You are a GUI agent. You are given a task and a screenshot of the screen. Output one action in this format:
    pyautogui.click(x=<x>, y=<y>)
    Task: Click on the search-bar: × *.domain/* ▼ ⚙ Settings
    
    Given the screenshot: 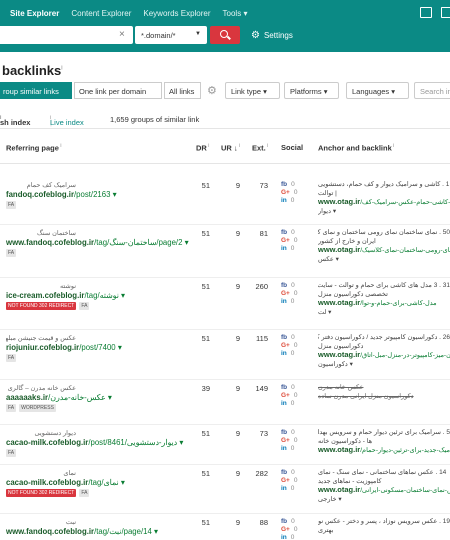 What is the action you would take?
    pyautogui.click(x=225, y=39)
    